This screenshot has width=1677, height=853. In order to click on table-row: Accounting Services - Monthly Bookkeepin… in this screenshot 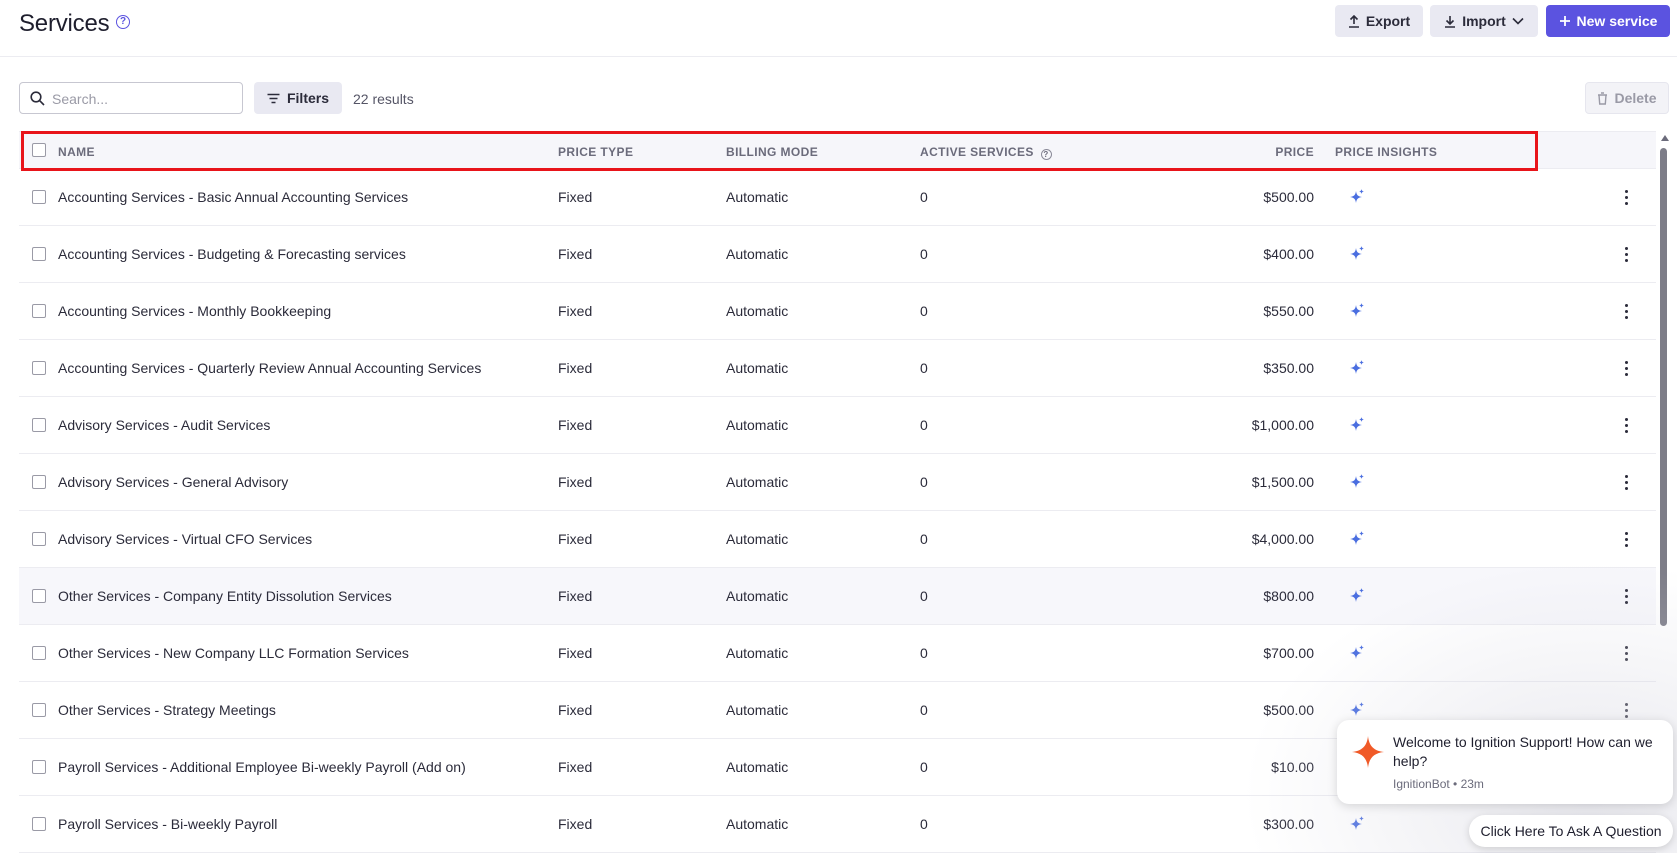, I will do `click(837, 311)`.